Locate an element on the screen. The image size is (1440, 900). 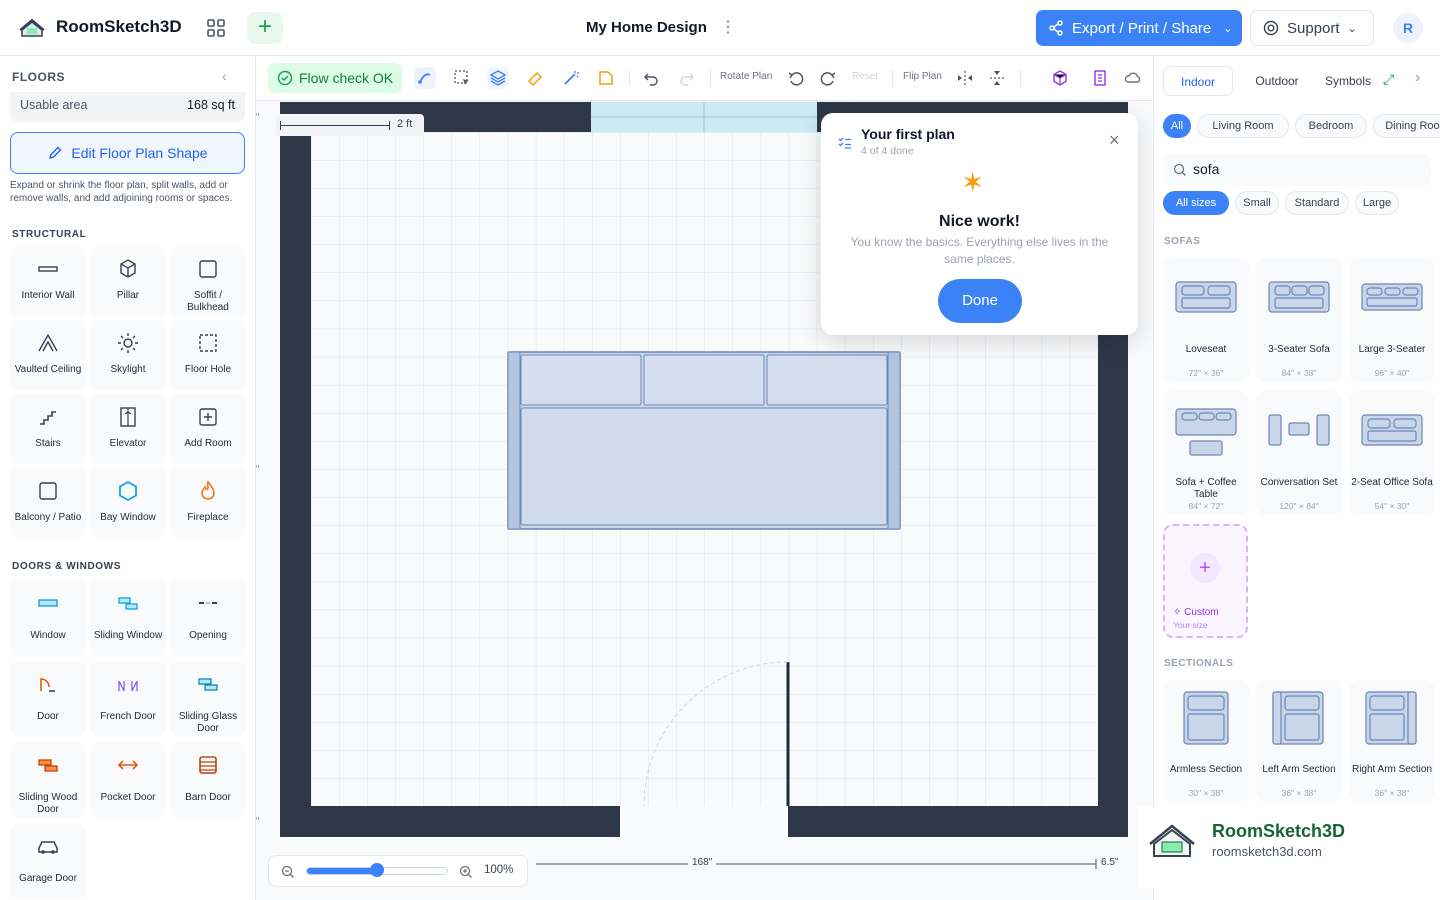
cloud-icon is located at coordinates (1133, 78).